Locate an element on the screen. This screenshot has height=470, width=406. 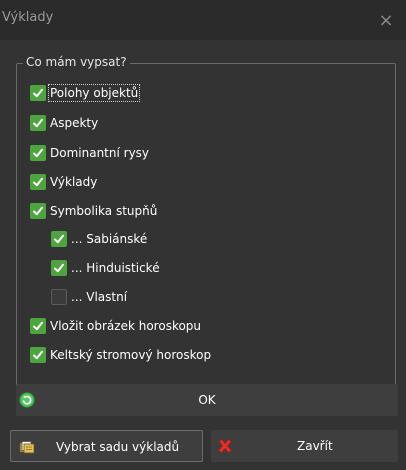
checkbox-dominantni-rysy: Dominantní rysy is located at coordinates (89, 153).